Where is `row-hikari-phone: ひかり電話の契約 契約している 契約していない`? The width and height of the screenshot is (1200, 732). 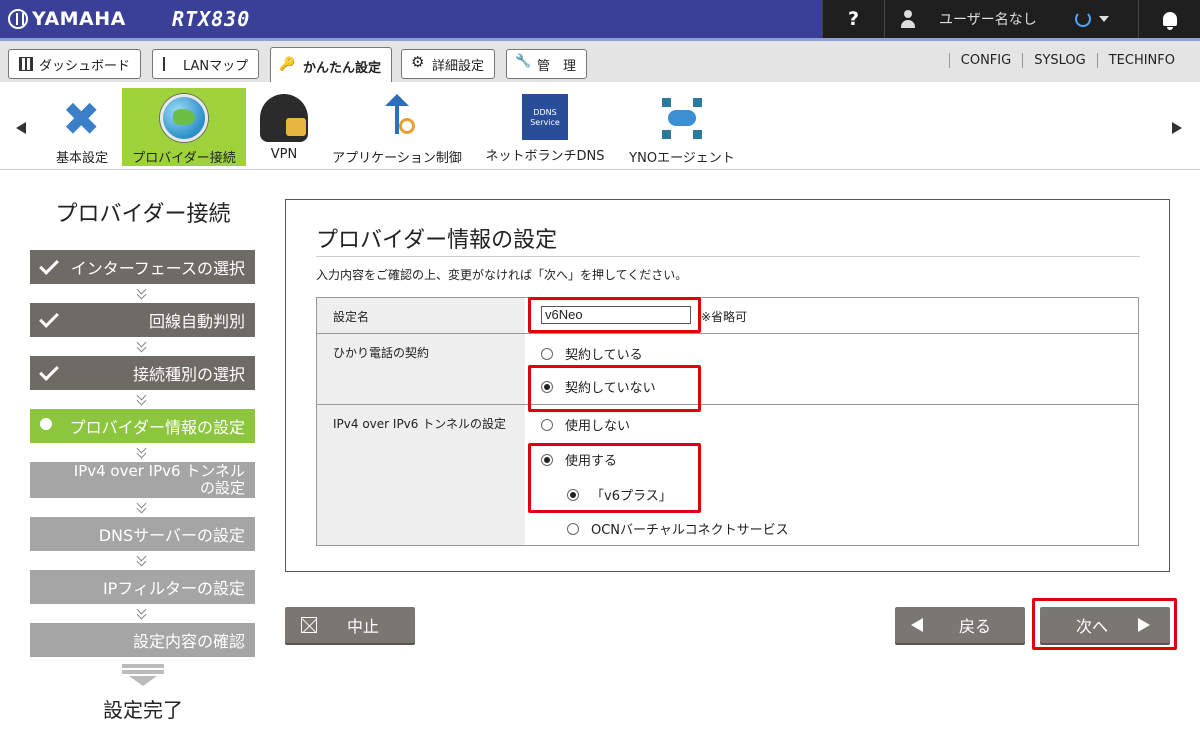
row-hikari-phone: ひかり電話の契約 契約している 契約していない is located at coordinates (727, 369).